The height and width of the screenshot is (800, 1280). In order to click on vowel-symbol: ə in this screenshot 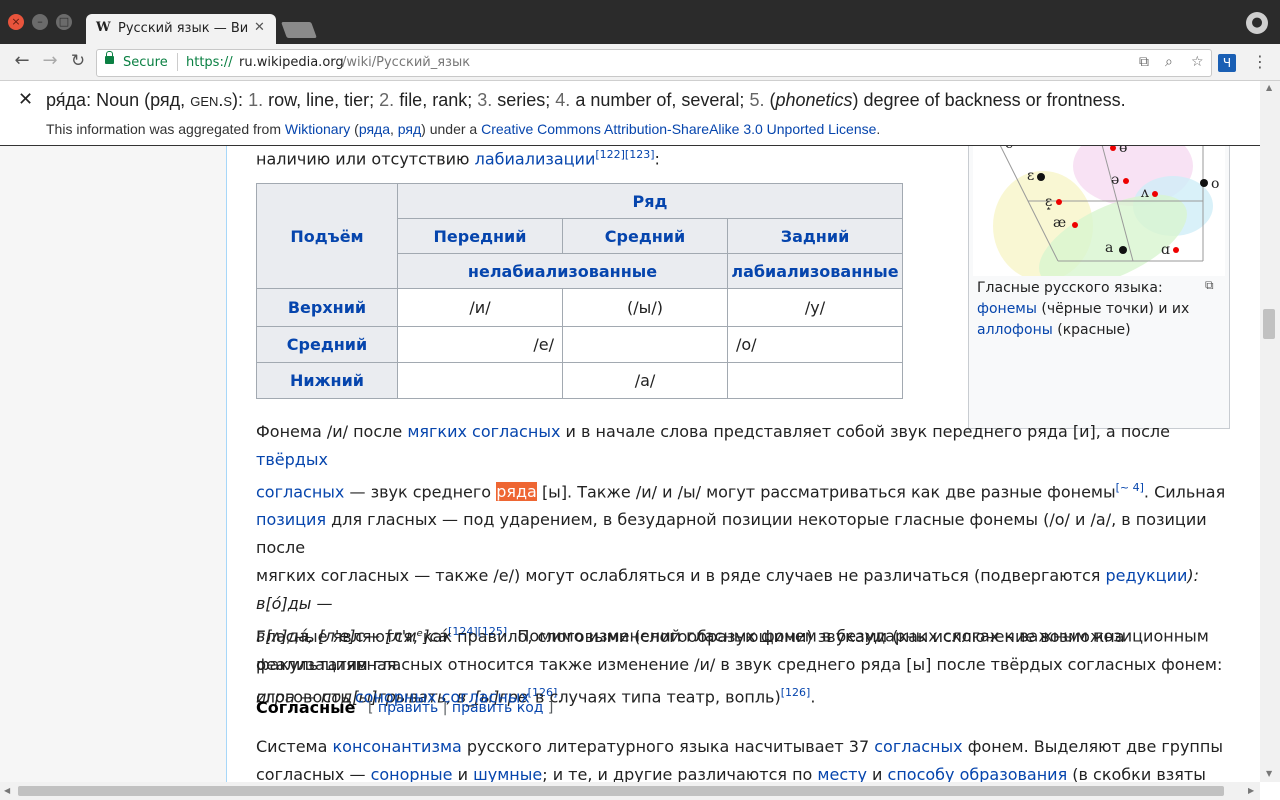, I will do `click(1115, 180)`.